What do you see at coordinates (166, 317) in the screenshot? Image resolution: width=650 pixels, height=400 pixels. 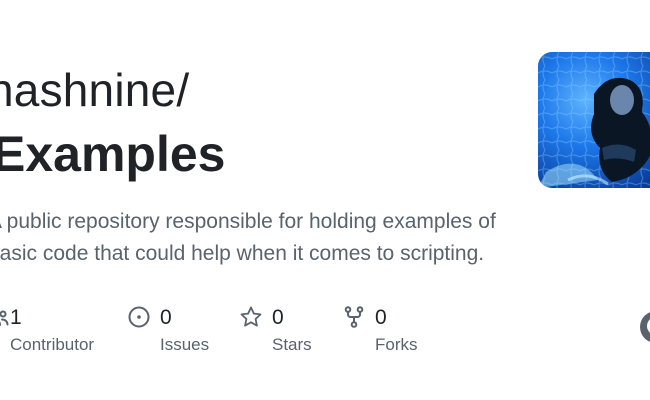 I see `issues-count: 0` at bounding box center [166, 317].